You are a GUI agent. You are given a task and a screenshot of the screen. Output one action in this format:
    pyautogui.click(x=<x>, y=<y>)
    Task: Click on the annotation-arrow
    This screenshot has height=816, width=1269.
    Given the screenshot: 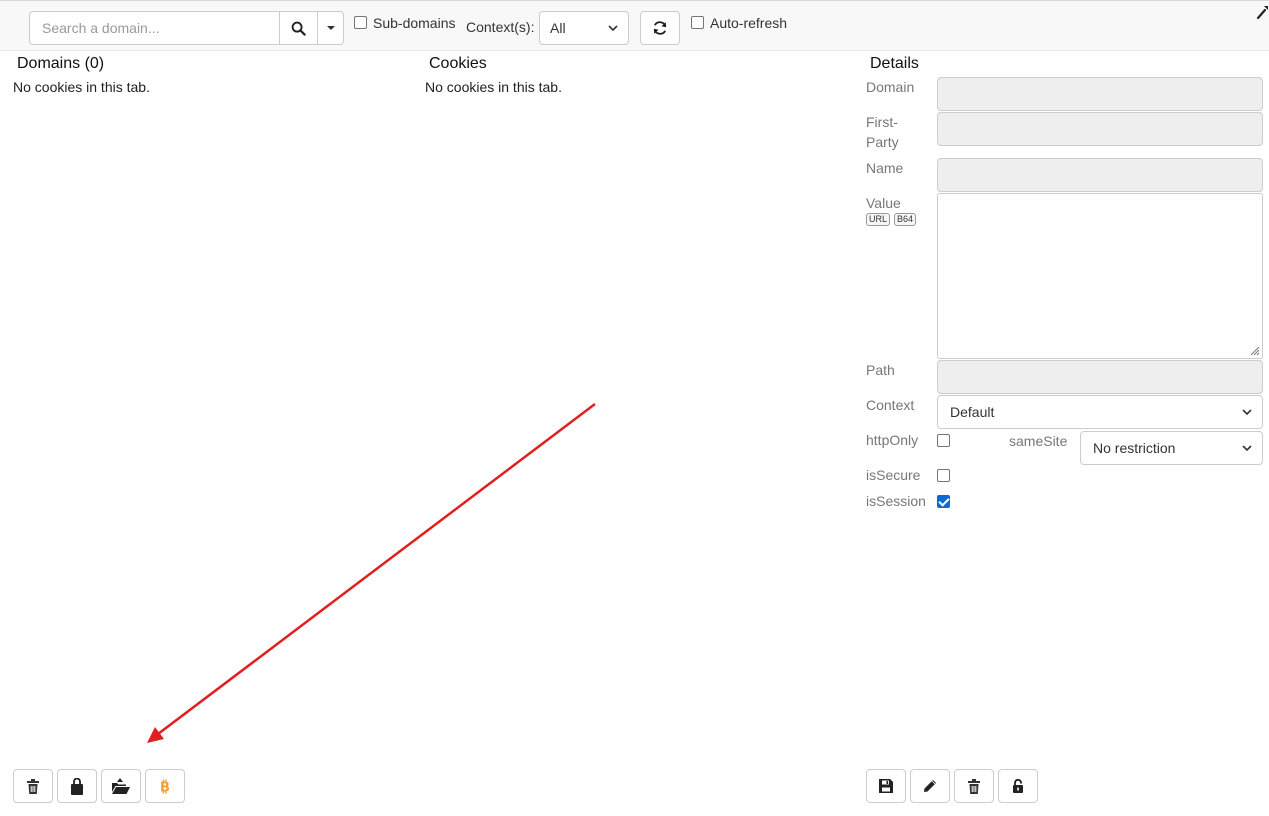 What is the action you would take?
    pyautogui.click(x=371, y=573)
    